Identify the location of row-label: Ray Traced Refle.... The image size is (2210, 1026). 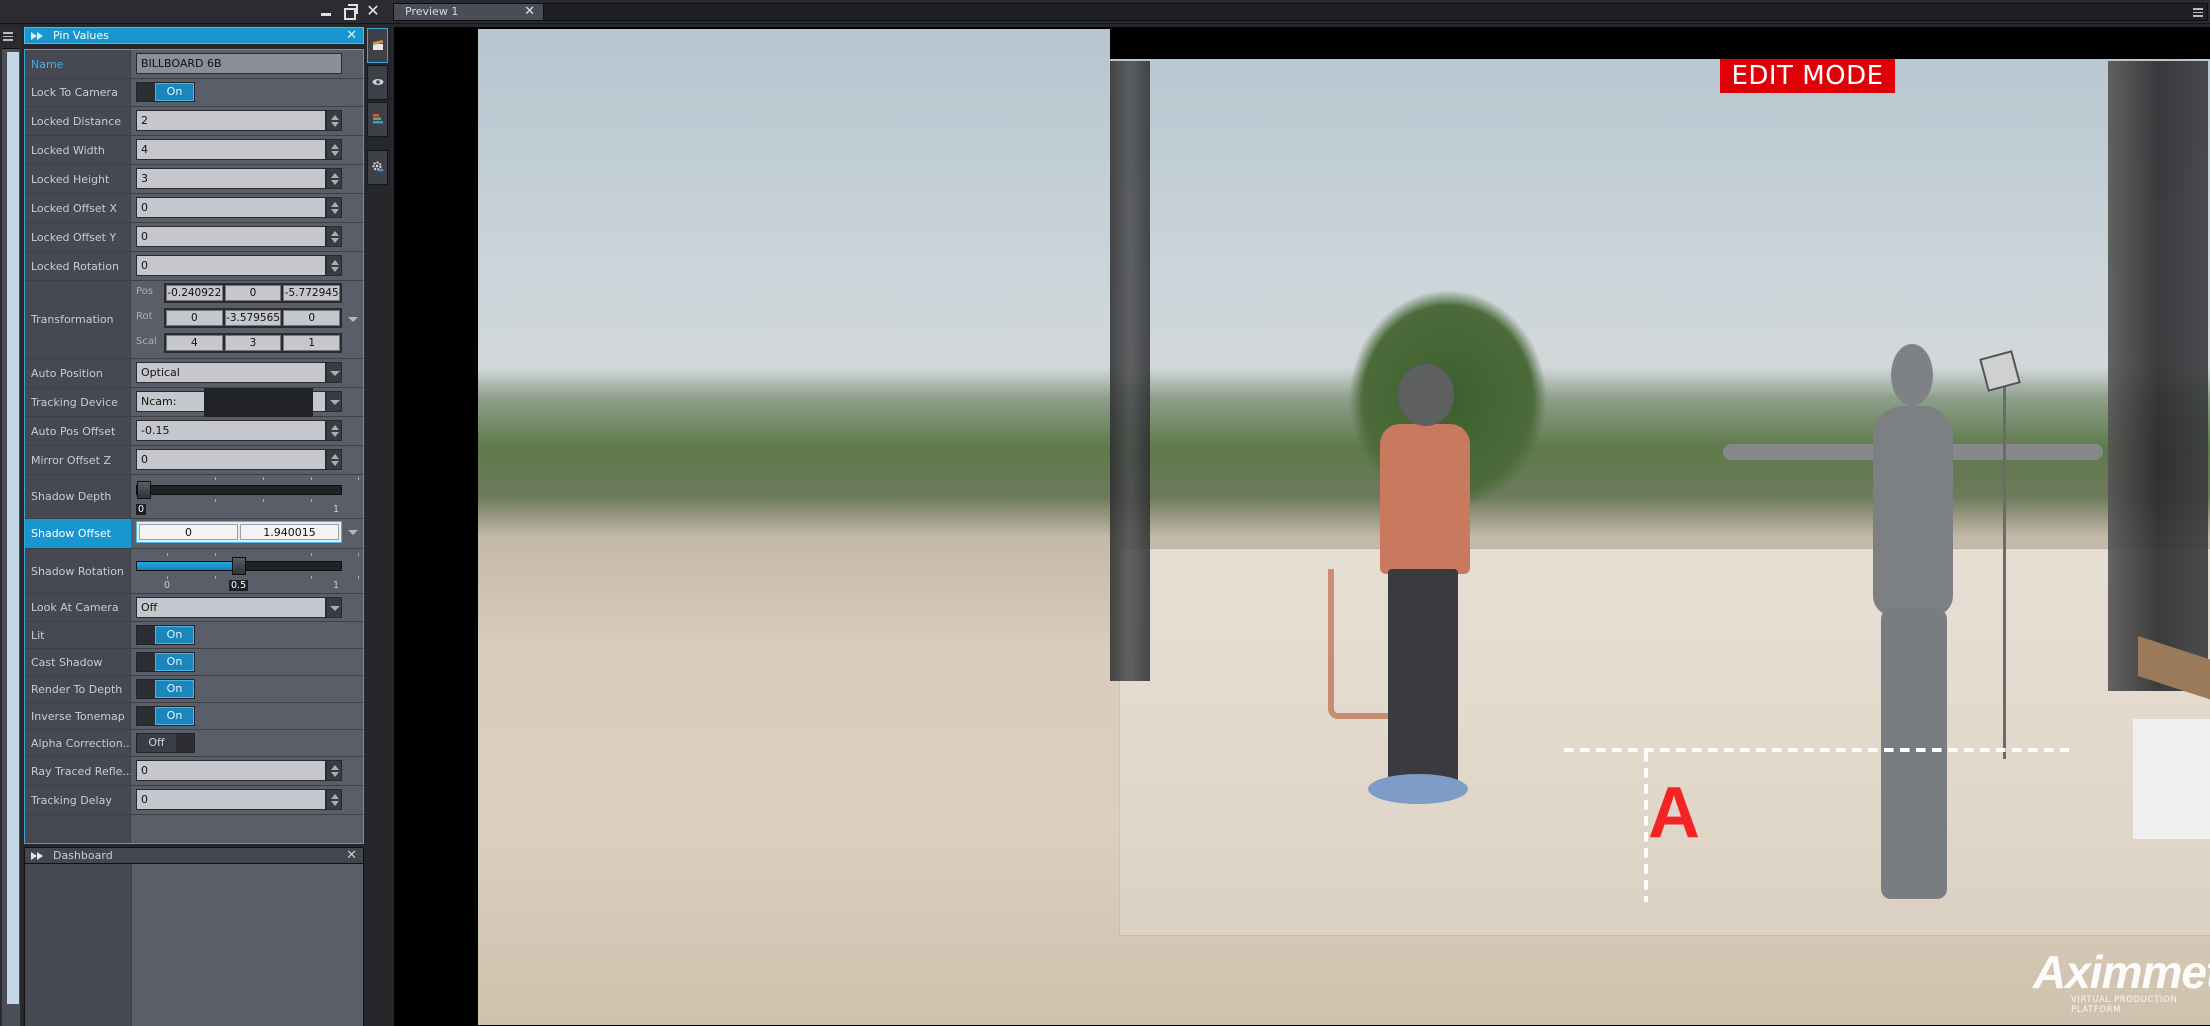
(81, 771).